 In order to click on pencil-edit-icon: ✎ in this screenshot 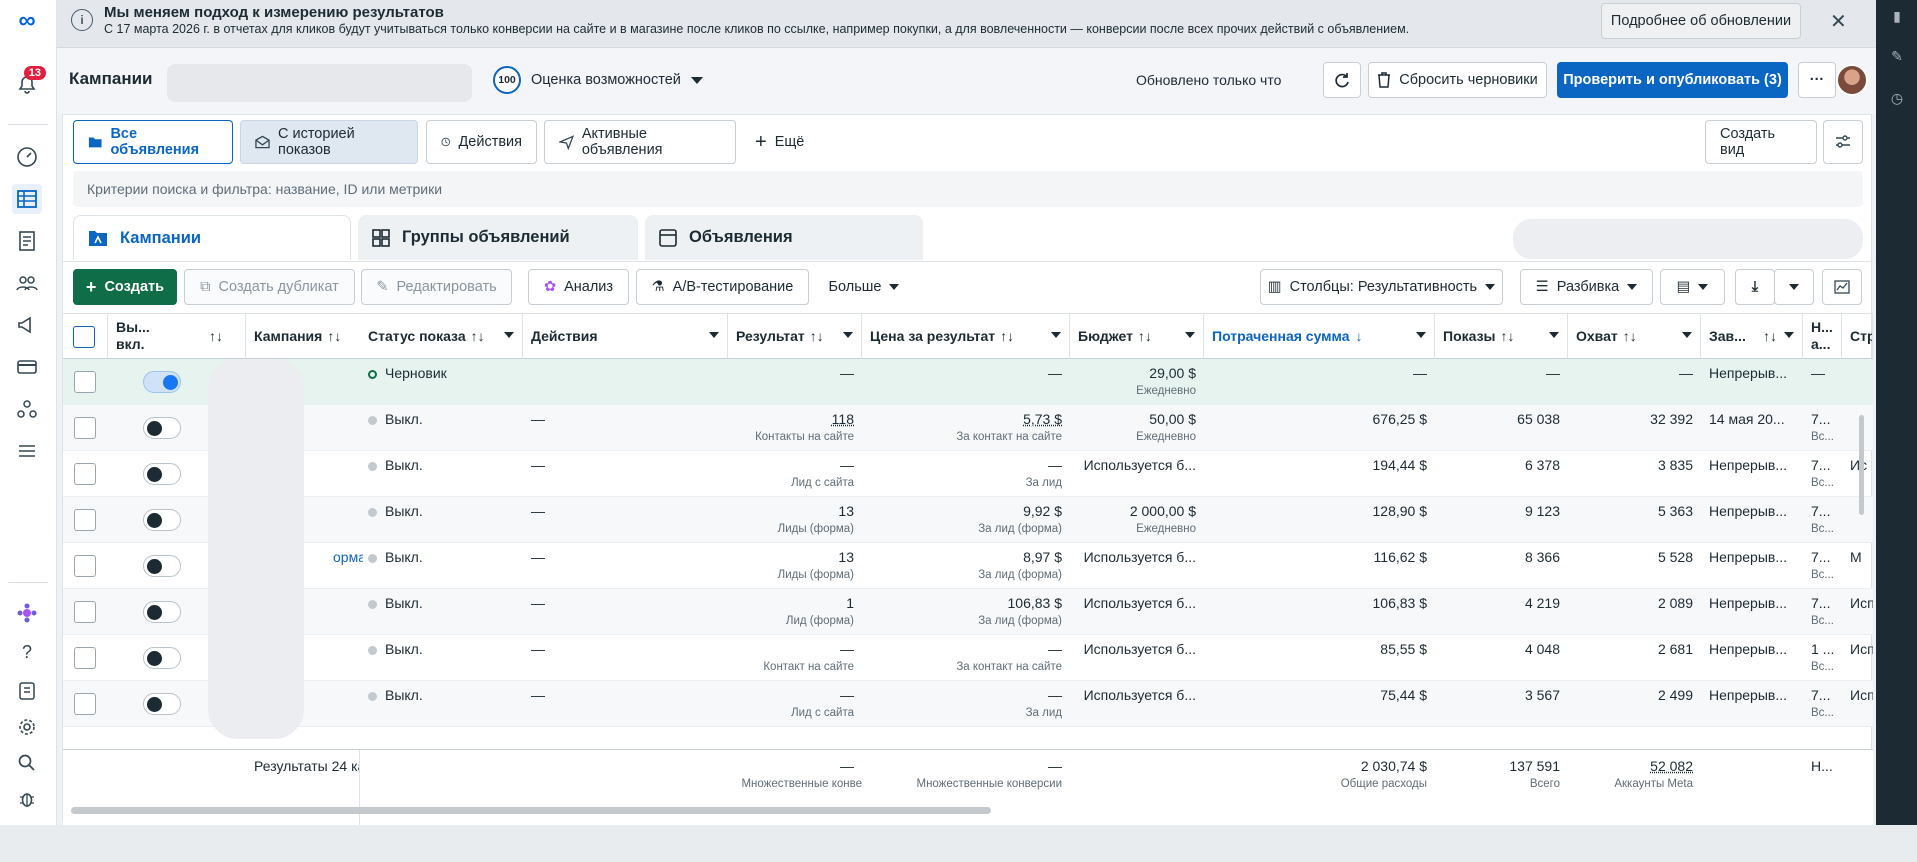, I will do `click(1897, 56)`.